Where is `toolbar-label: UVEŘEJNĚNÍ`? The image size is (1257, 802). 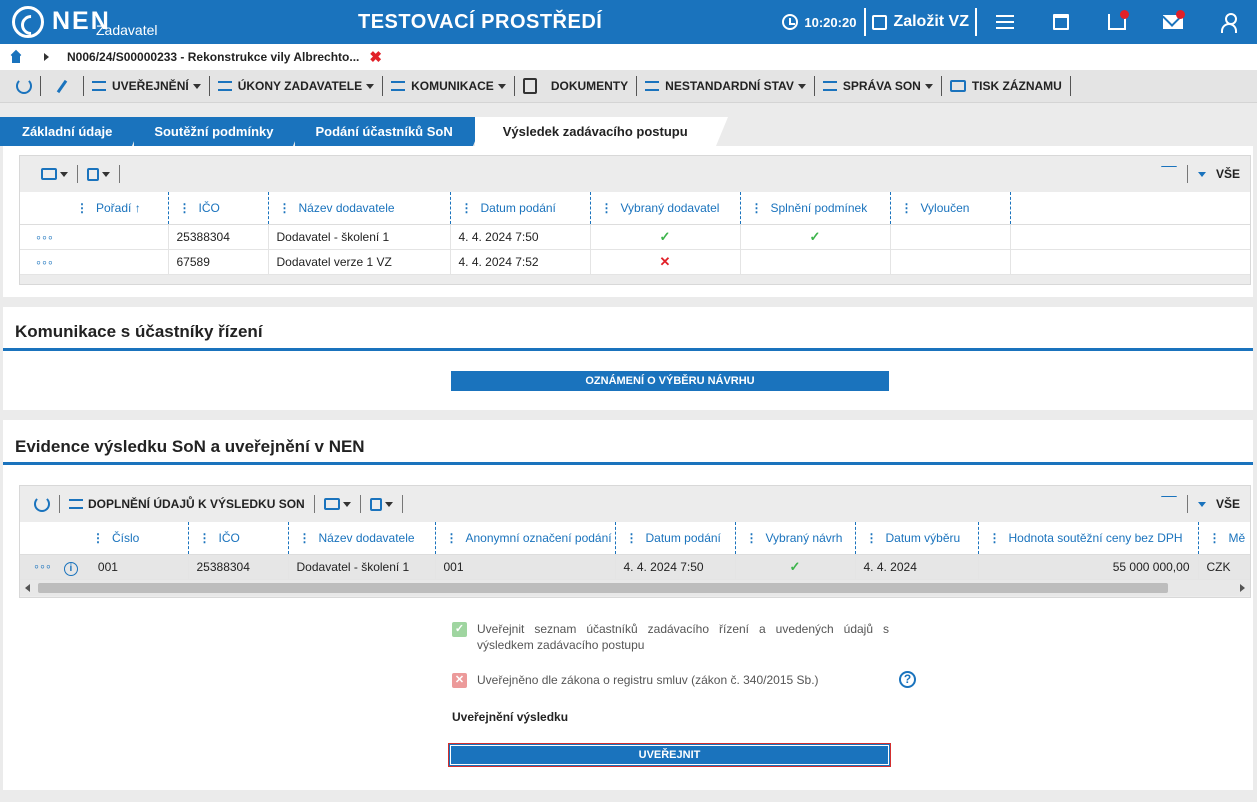
toolbar-label: UVEŘEJNĚNÍ is located at coordinates (150, 86).